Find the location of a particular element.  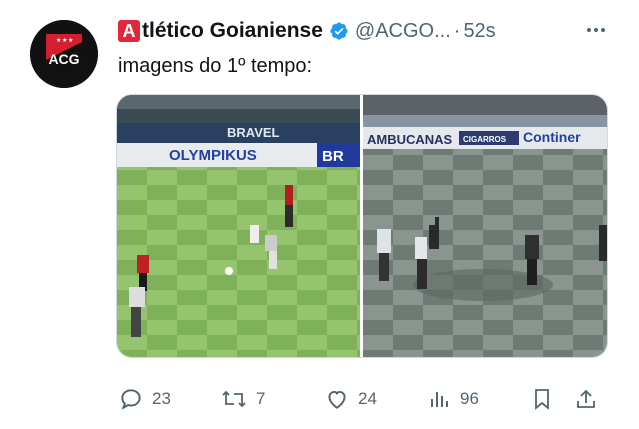

left-banner-1: OLYMPIKUS is located at coordinates (213, 155).